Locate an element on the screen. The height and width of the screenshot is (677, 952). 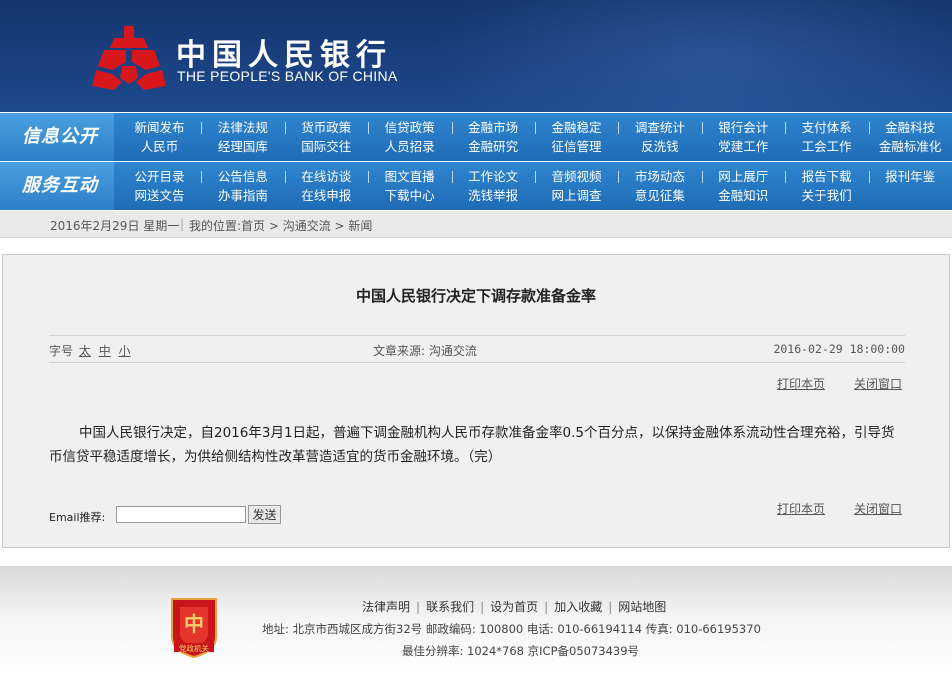
nav-link: 在线申报 is located at coordinates (326, 195).